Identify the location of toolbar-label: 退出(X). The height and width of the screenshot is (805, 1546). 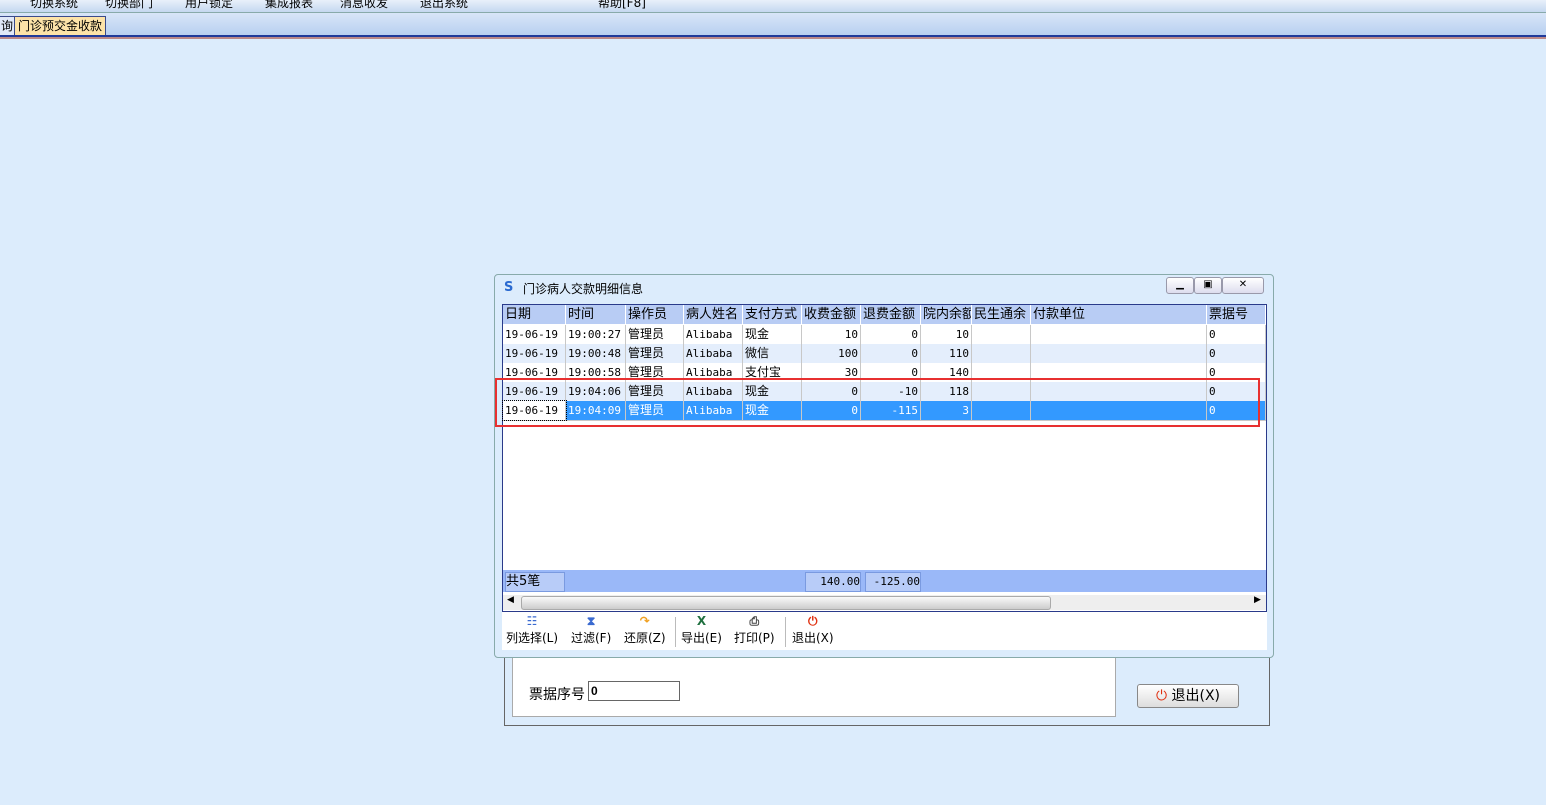
(813, 638).